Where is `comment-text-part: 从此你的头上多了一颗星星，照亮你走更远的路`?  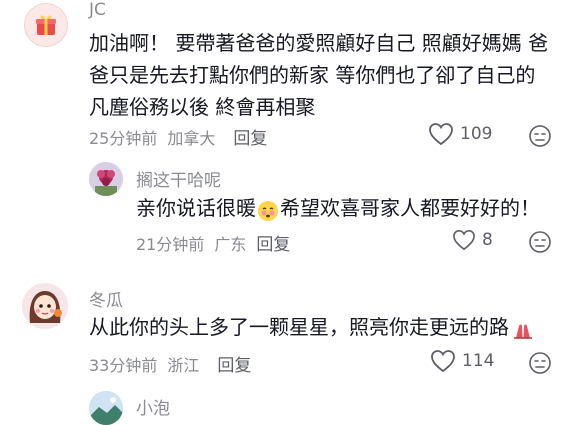 comment-text-part: 从此你的头上多了一颗星星，照亮你走更远的路 is located at coordinates (299, 327).